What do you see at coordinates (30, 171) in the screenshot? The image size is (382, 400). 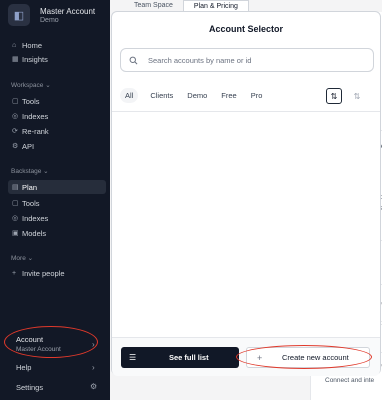 I see `section-label-backstage: Backstage ⌄` at bounding box center [30, 171].